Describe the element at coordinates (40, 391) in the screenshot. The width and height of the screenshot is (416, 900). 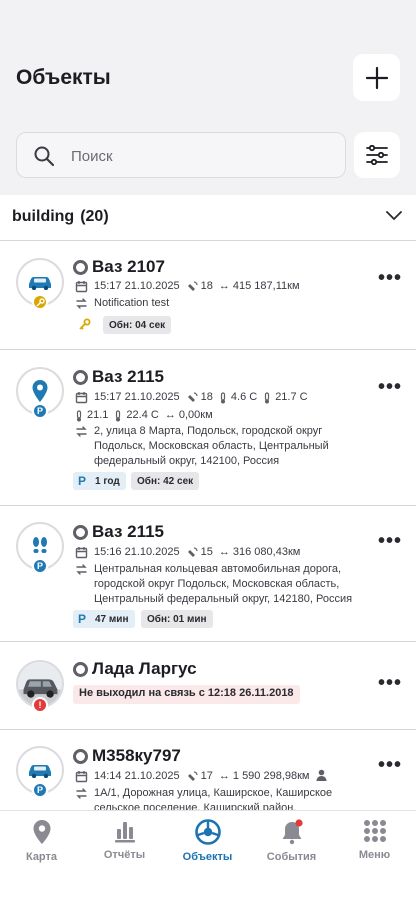
I see `location-pin-icon` at that location.